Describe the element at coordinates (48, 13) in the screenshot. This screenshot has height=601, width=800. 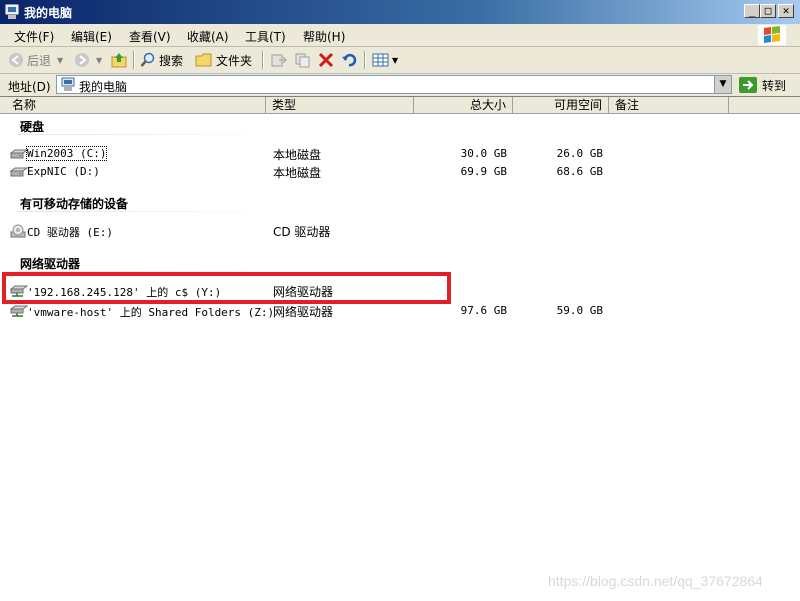
I see `window-title: 我的电脑` at that location.